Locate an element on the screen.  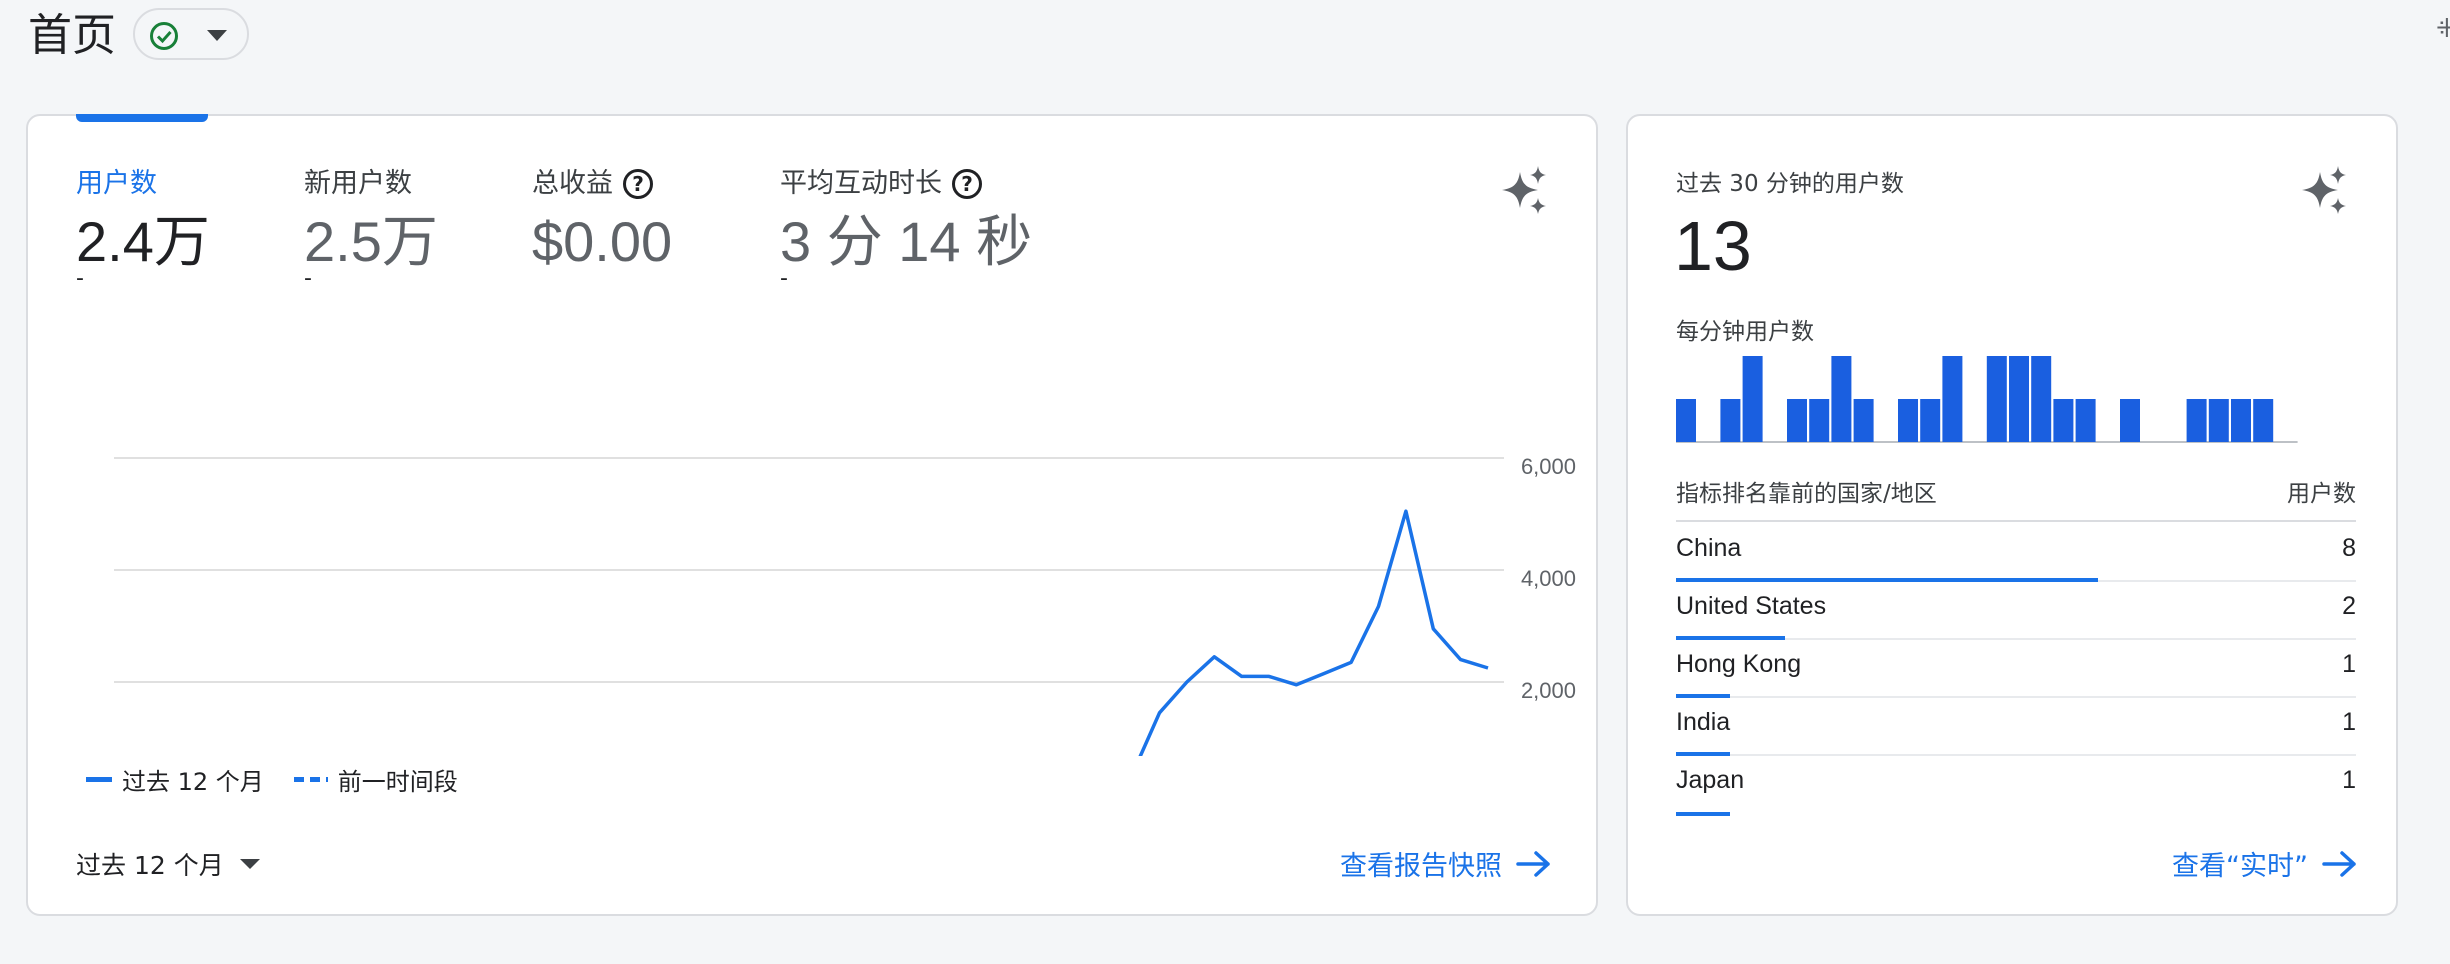
chart-legend: 过去 12 个月 前一时间段 is located at coordinates (279, 779).